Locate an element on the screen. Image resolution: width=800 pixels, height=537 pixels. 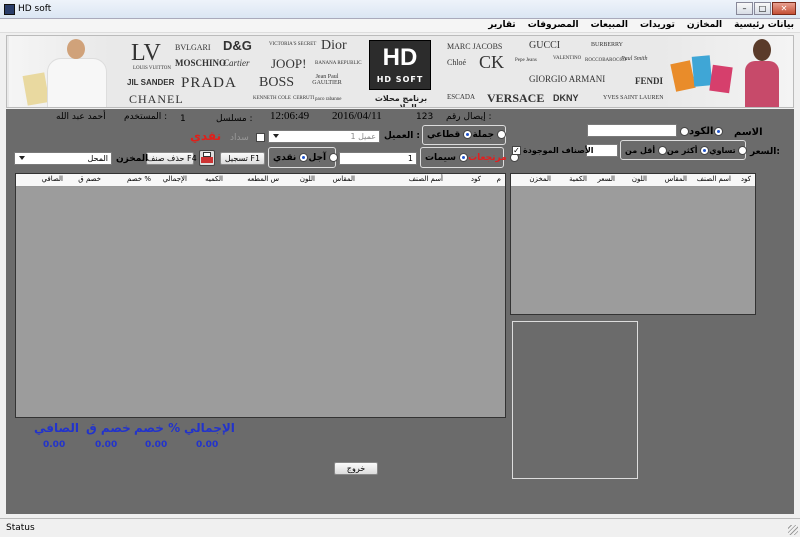
col-size: المقاس is located at coordinates (344, 179).